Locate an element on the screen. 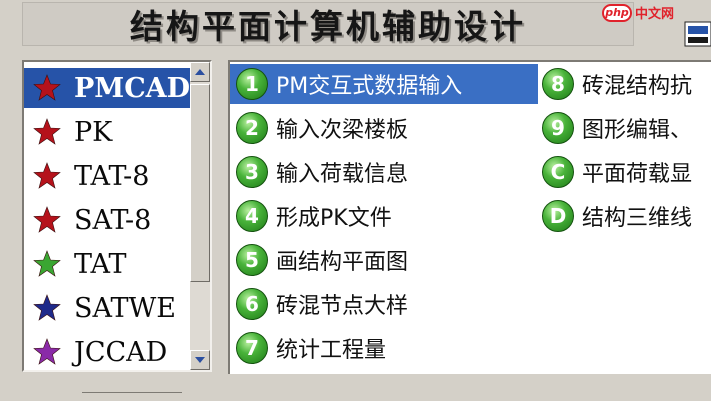 The height and width of the screenshot is (401, 711). function-label: 结构三维线 is located at coordinates (637, 218).